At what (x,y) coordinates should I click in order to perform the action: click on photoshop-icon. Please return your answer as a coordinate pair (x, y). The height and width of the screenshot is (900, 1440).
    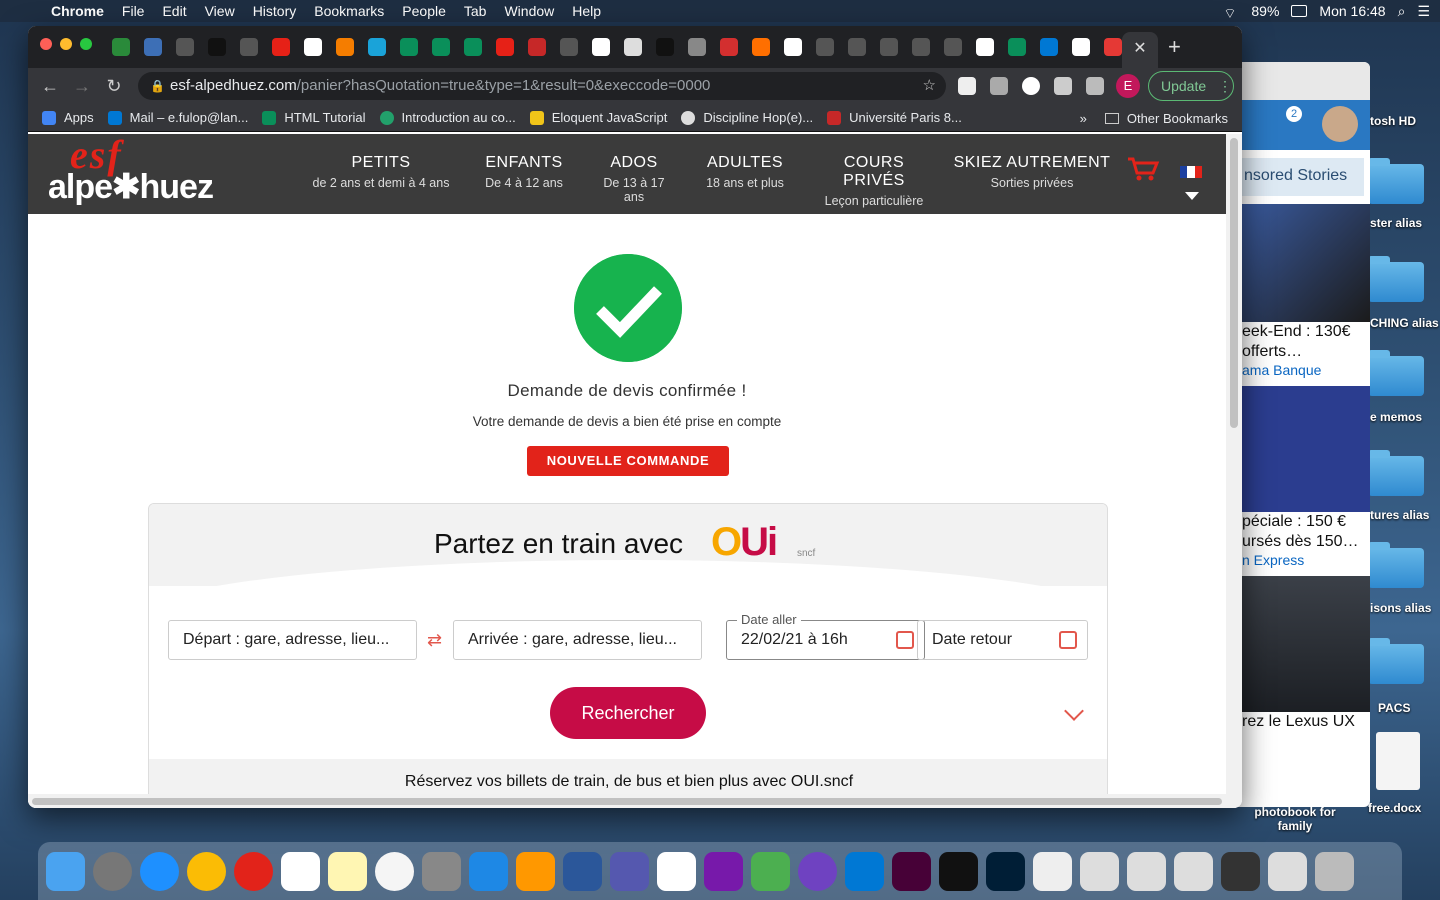
    Looking at the image, I should click on (1005, 871).